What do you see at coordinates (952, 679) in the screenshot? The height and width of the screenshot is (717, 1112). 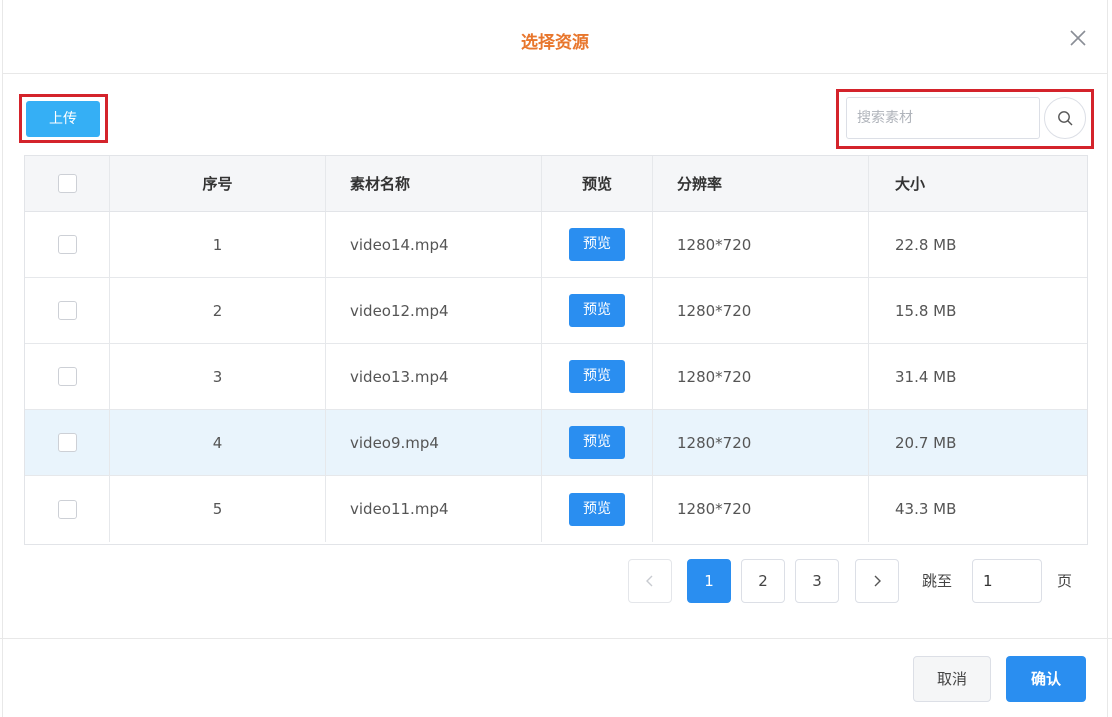 I see `cancel-button: 取消` at bounding box center [952, 679].